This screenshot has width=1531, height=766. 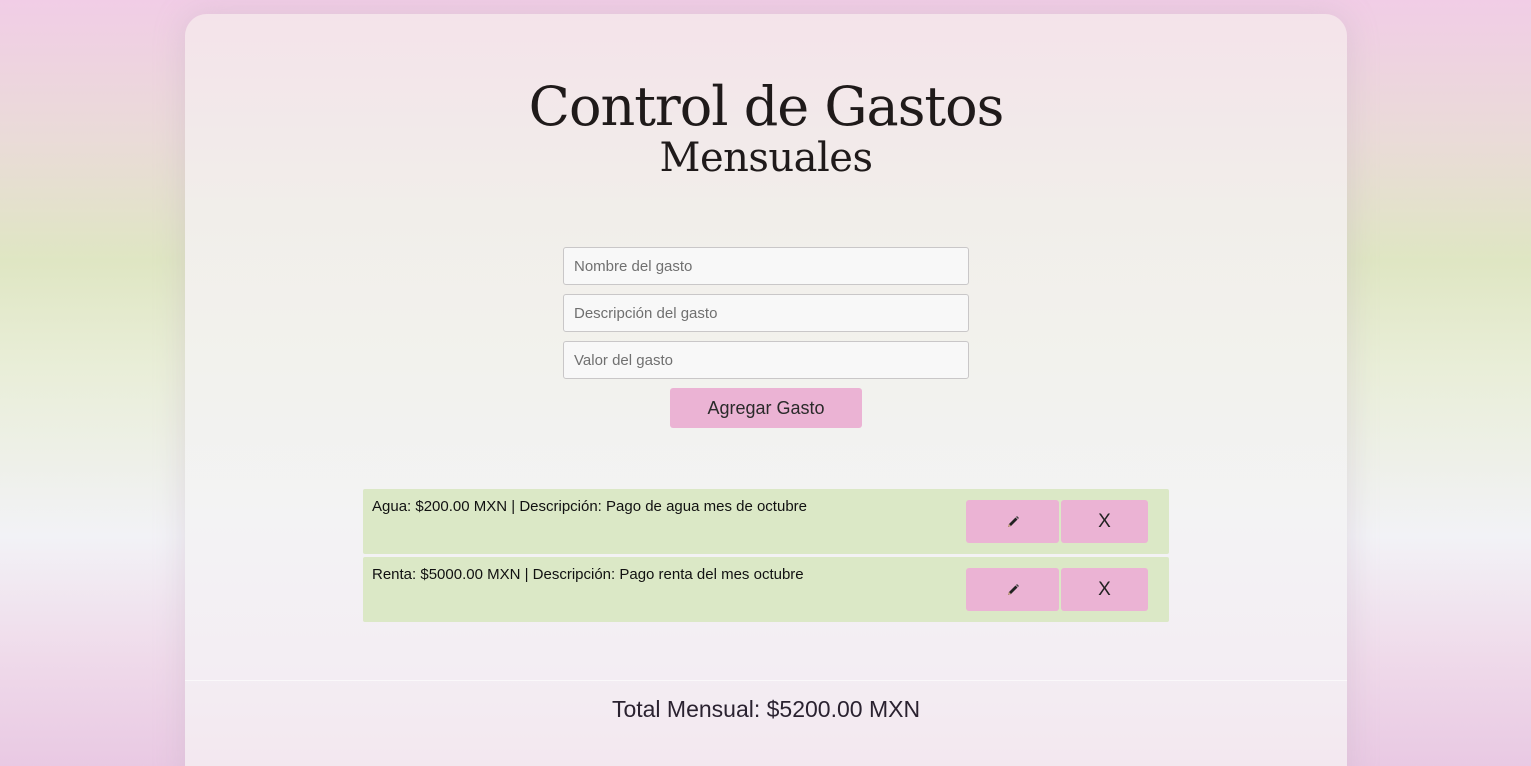 I want to click on page-title-line1: Control de Gastos, so click(x=766, y=106).